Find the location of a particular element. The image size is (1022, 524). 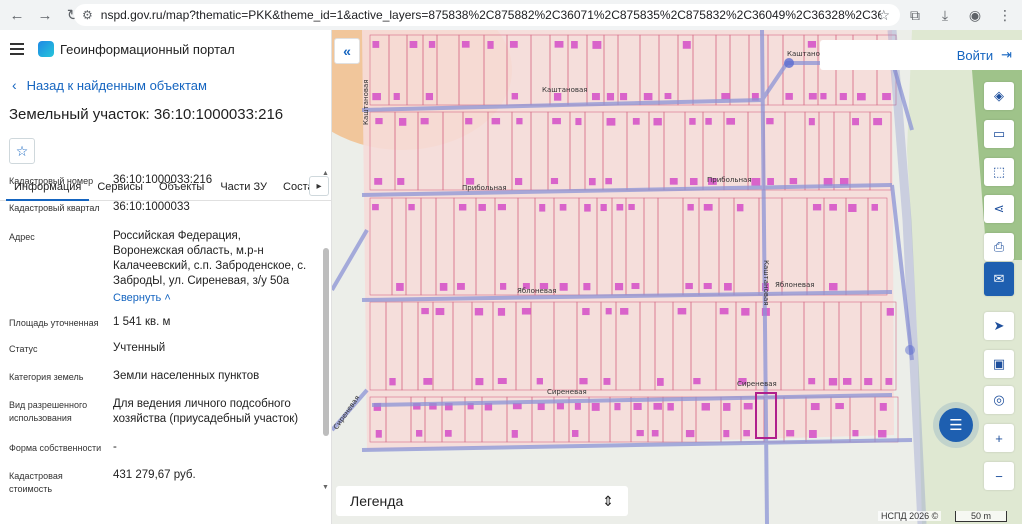

feedback-button: ✉ is located at coordinates (999, 279).